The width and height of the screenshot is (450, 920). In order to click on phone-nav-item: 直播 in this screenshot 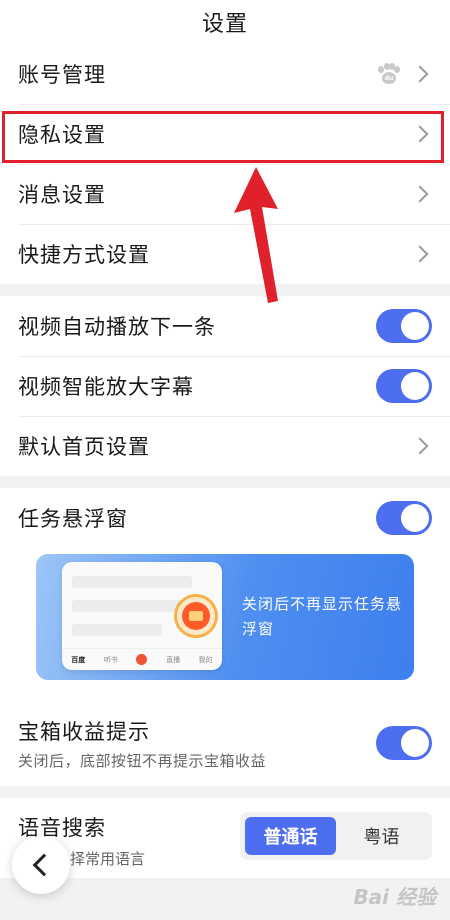, I will do `click(173, 659)`.